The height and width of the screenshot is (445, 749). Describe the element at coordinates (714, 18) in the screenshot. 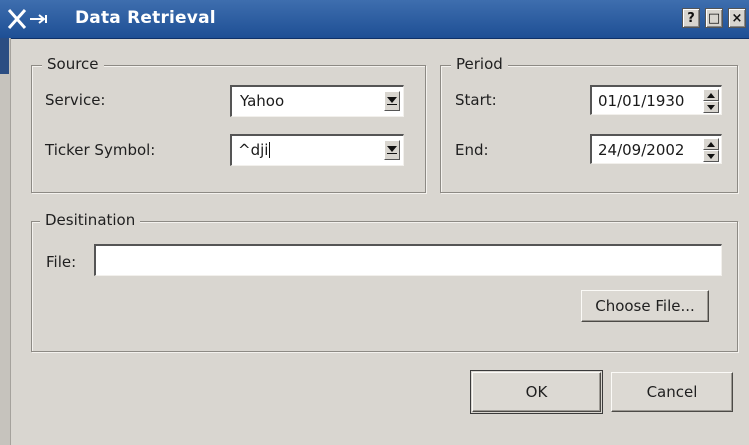

I see `maximize-button: □` at that location.